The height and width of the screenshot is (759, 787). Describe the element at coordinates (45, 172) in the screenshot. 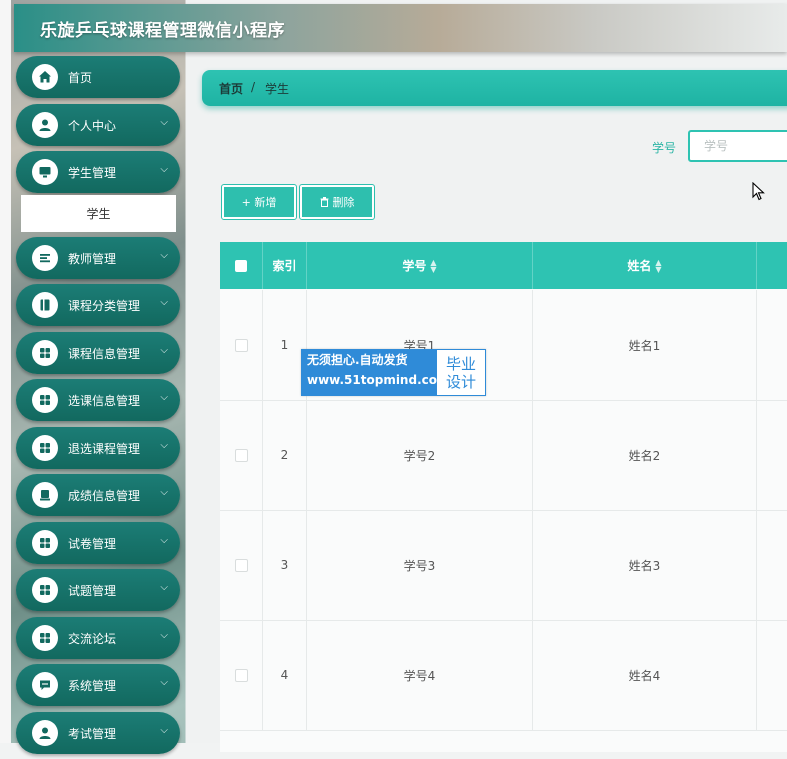

I see `monitor-icon` at that location.